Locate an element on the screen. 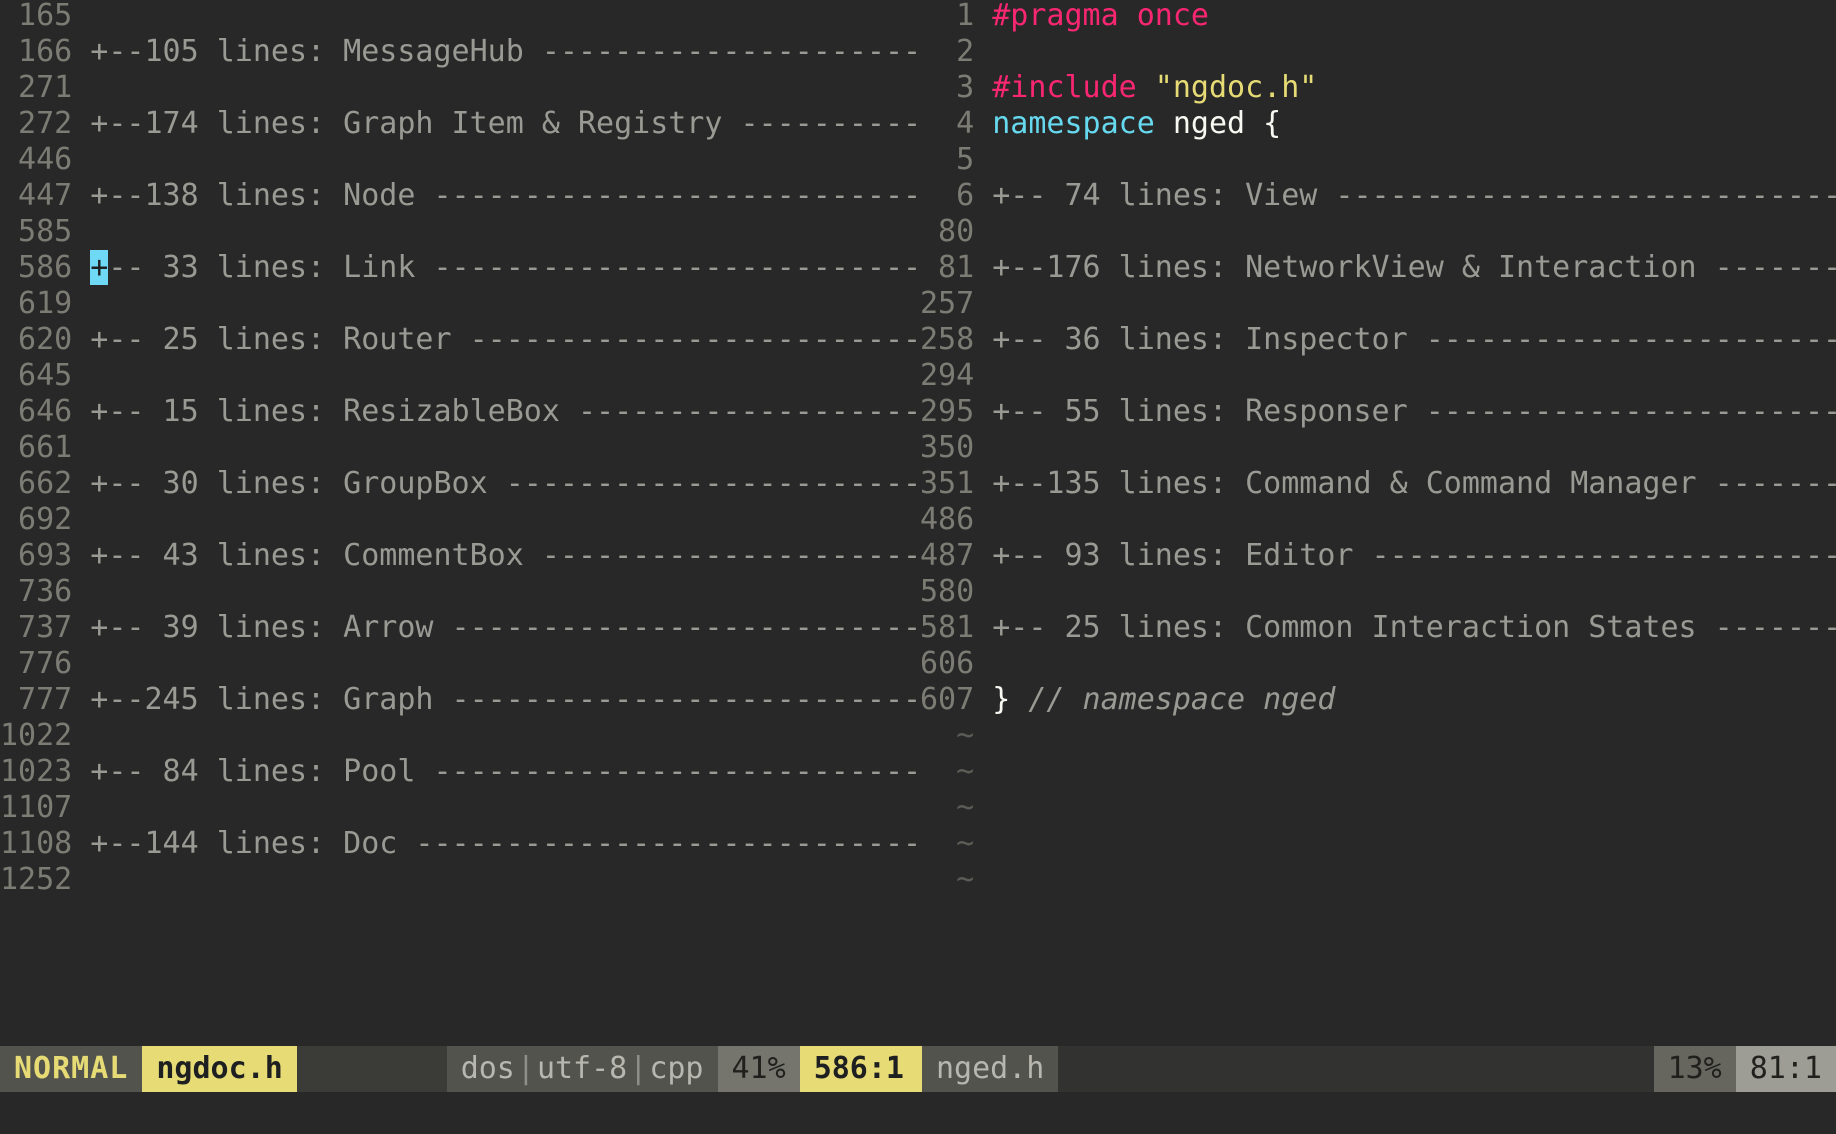 Image resolution: width=1836 pixels, height=1134 pixels. line-number: 662 is located at coordinates (36, 483).